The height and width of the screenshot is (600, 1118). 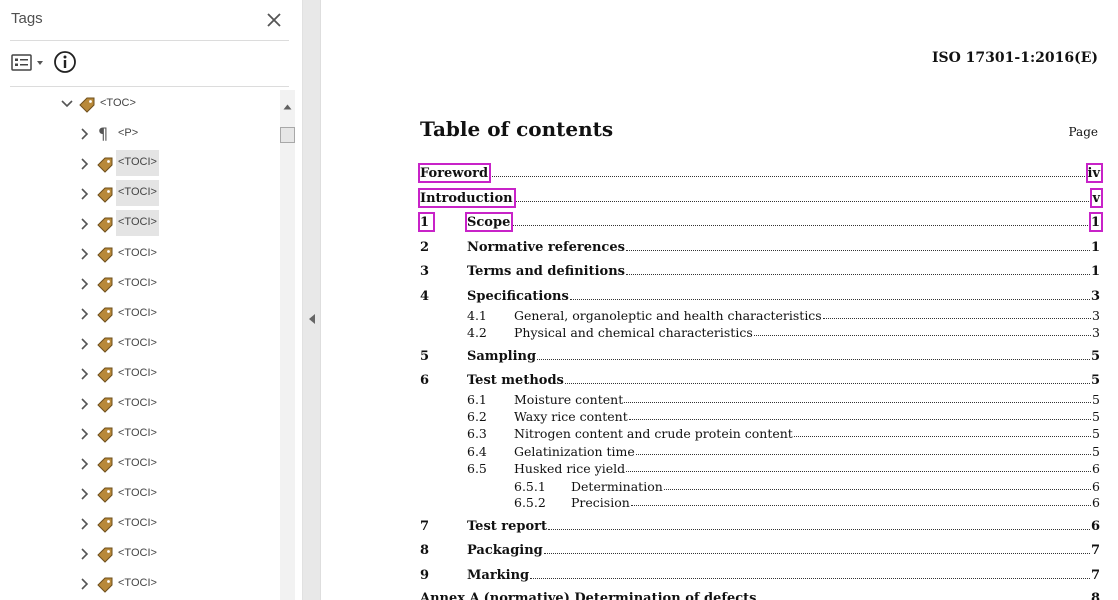 What do you see at coordinates (760, 246) in the screenshot?
I see `toc-entry: 2 Normative references 1` at bounding box center [760, 246].